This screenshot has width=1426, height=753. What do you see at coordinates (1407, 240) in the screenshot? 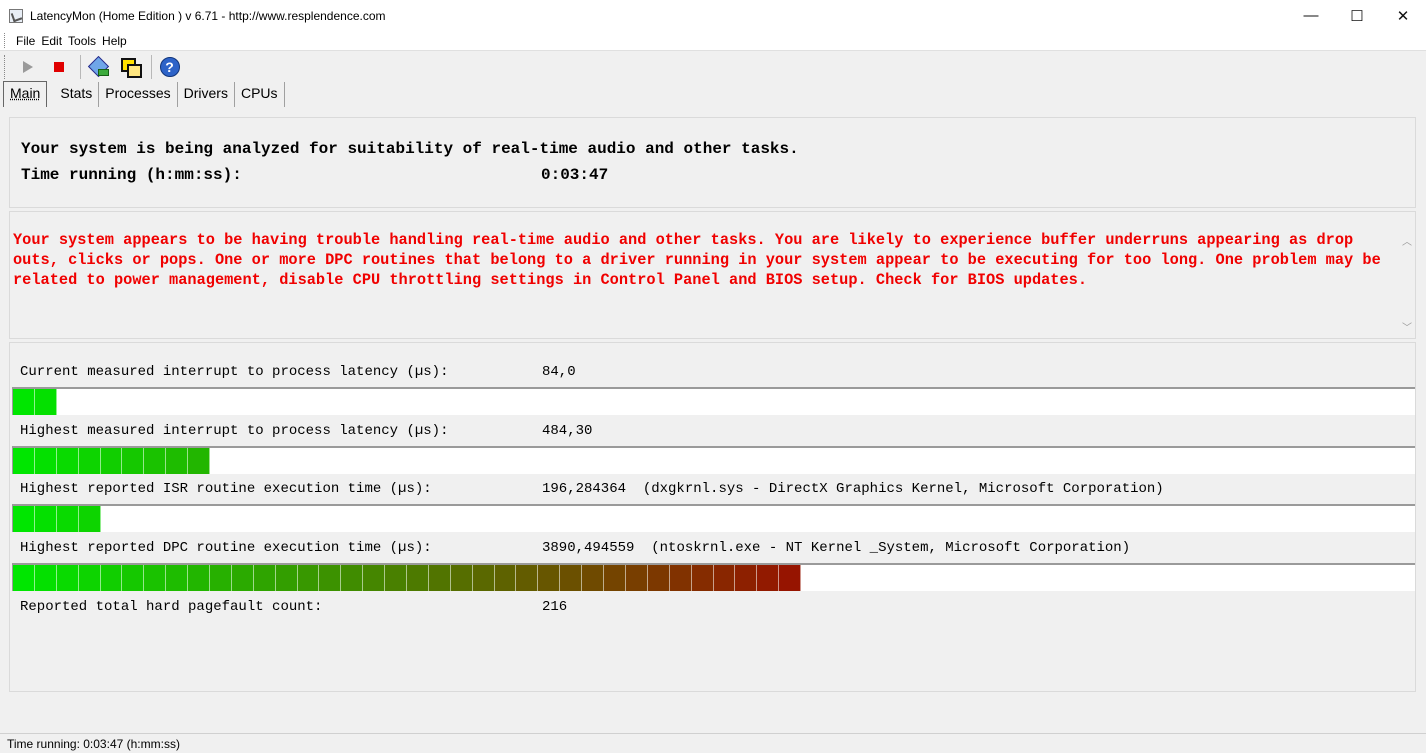
I see `scroll-up-icon: ︿` at bounding box center [1407, 240].